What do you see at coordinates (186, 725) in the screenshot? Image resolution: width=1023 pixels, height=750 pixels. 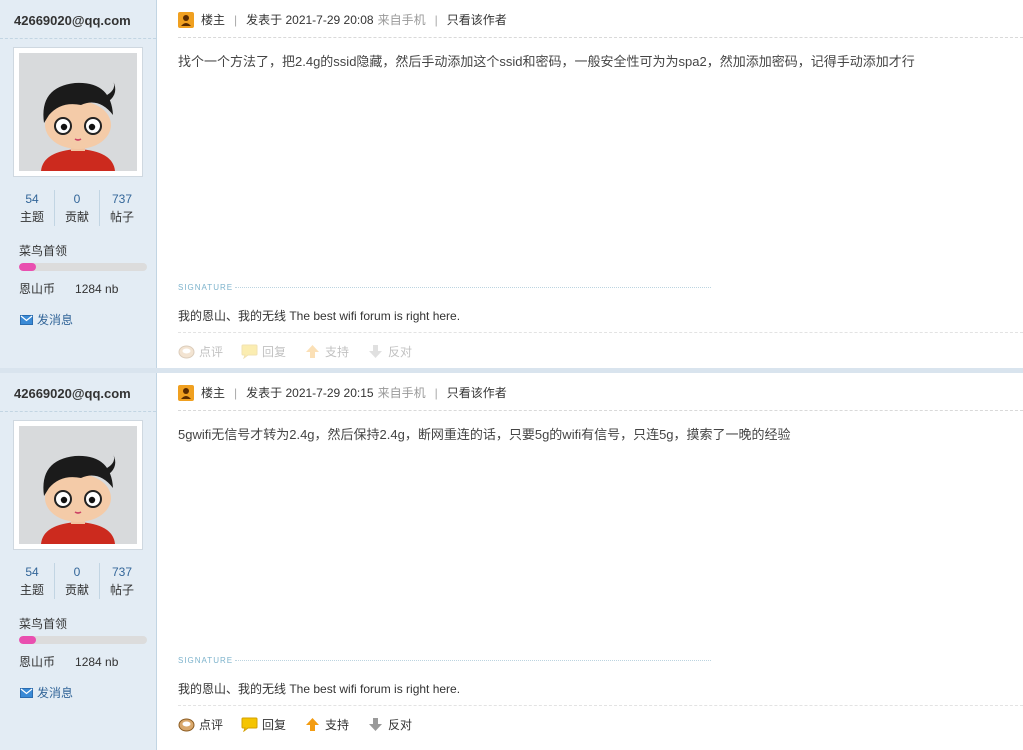 I see `comment-icon` at bounding box center [186, 725].